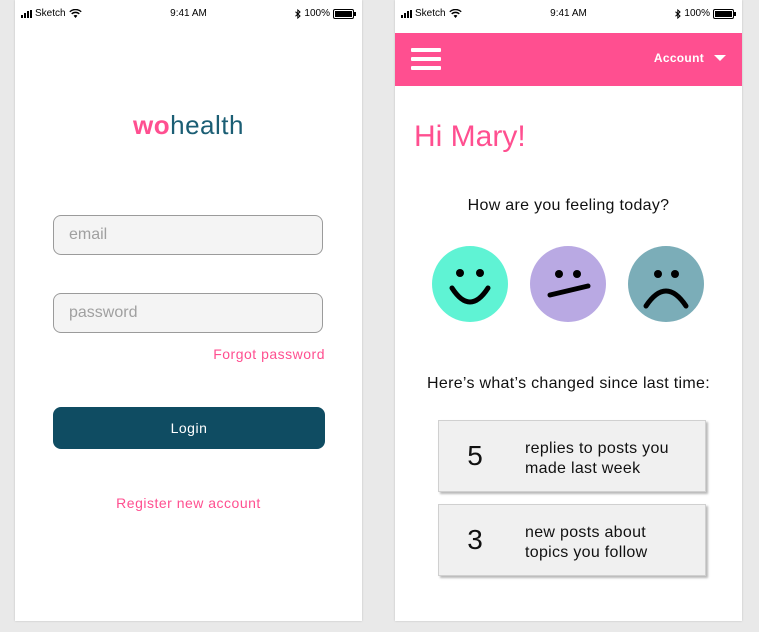  Describe the element at coordinates (426, 59) in the screenshot. I see `menu-icon` at that location.